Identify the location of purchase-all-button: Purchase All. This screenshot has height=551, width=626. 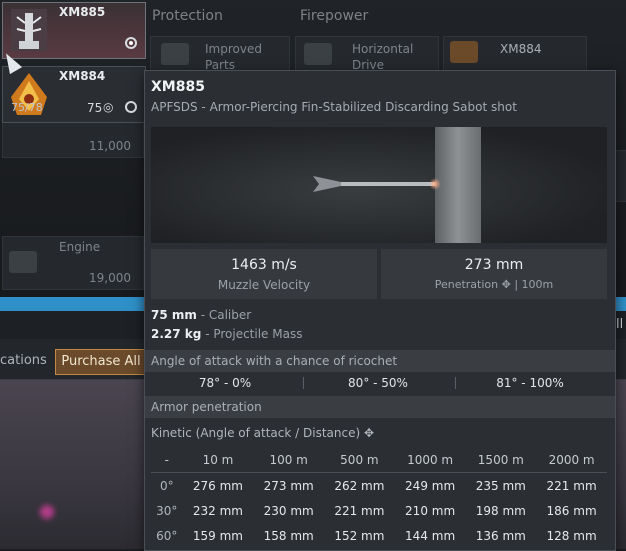
(101, 362).